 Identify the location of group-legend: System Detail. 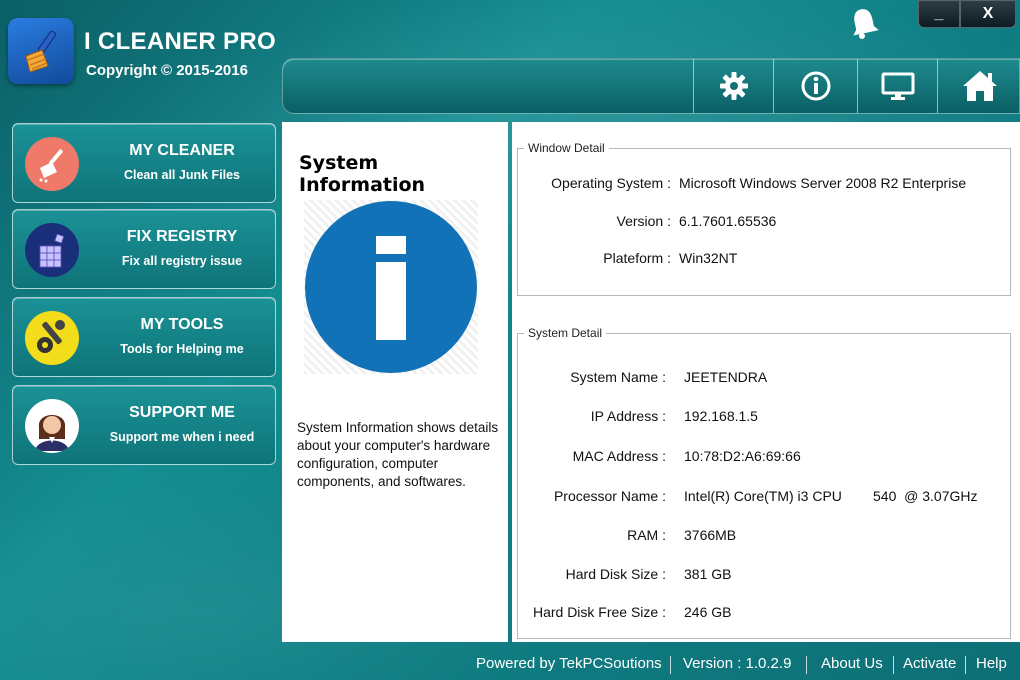
(565, 333).